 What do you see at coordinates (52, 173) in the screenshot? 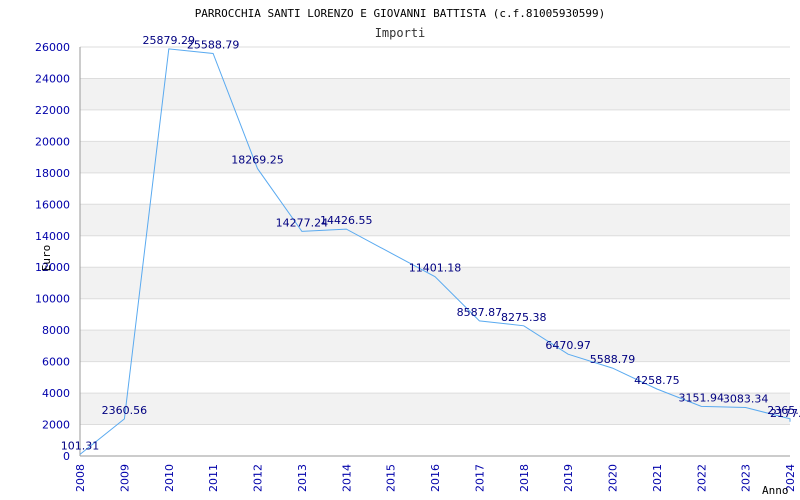
I see `y-tick-label: 18000` at bounding box center [52, 173].